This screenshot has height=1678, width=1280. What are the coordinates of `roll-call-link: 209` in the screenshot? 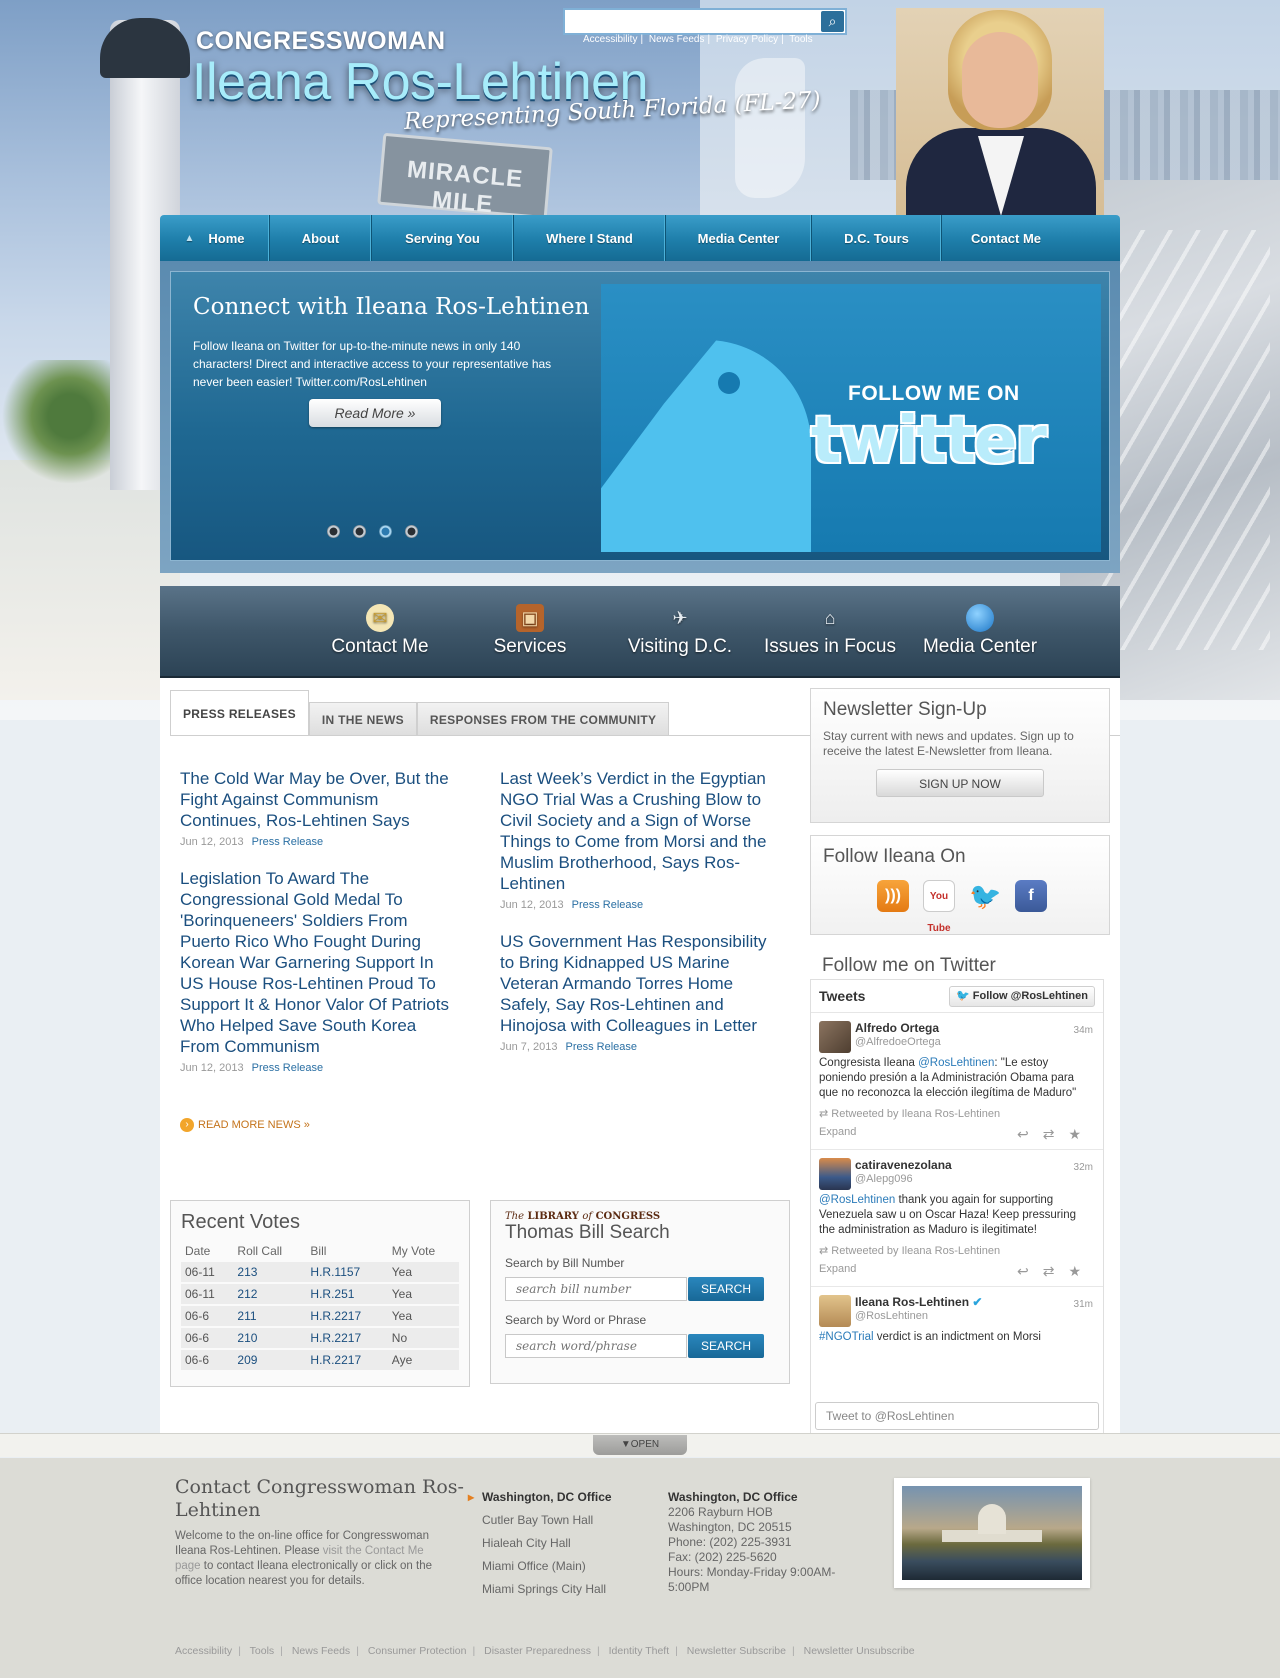 It's located at (270, 1360).